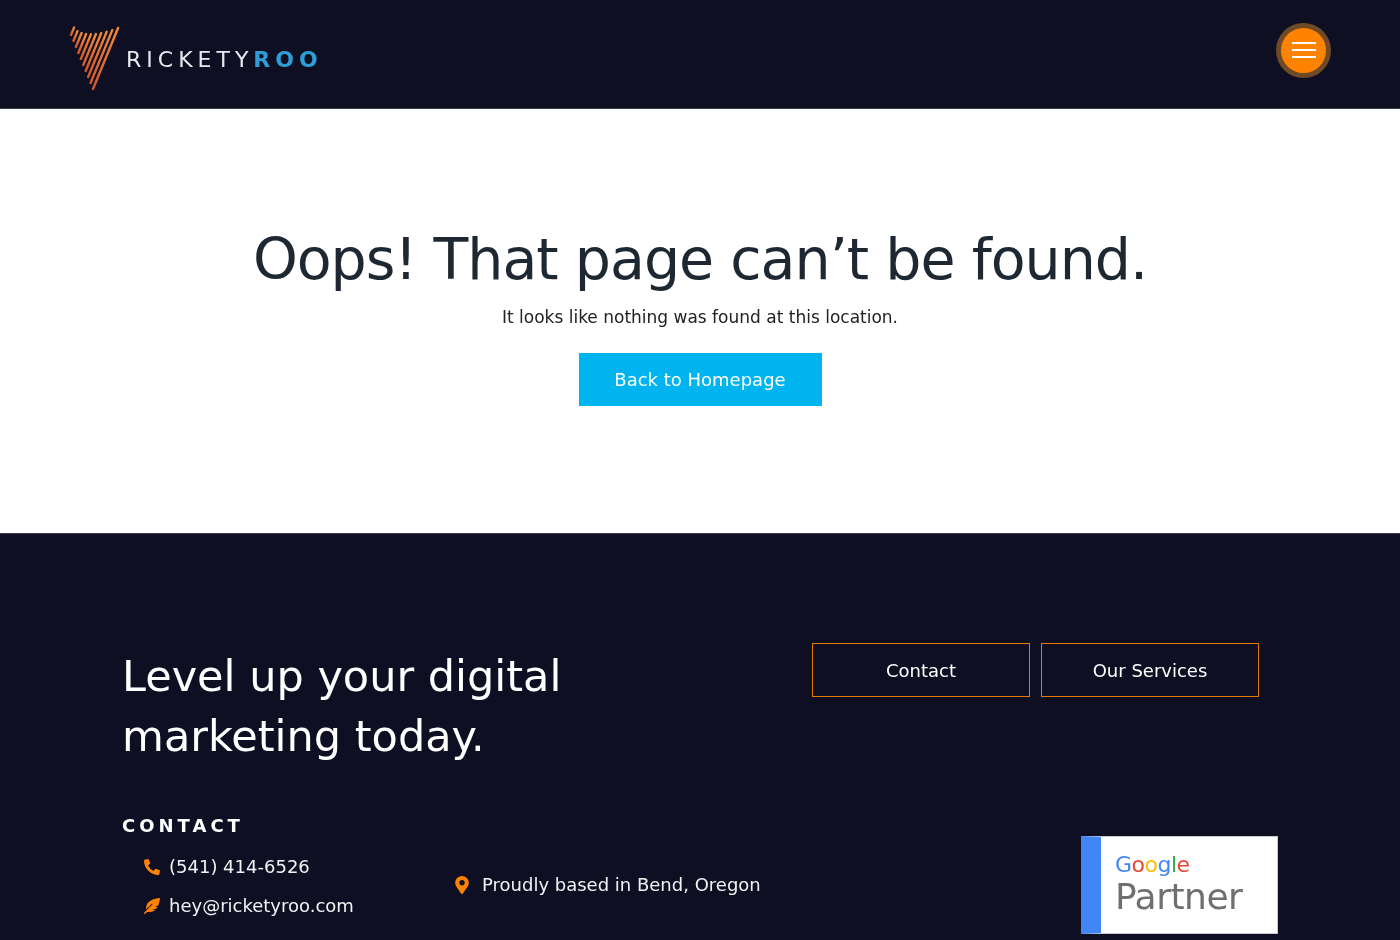 The image size is (1400, 940). Describe the element at coordinates (152, 906) in the screenshot. I see `feather-icon` at that location.